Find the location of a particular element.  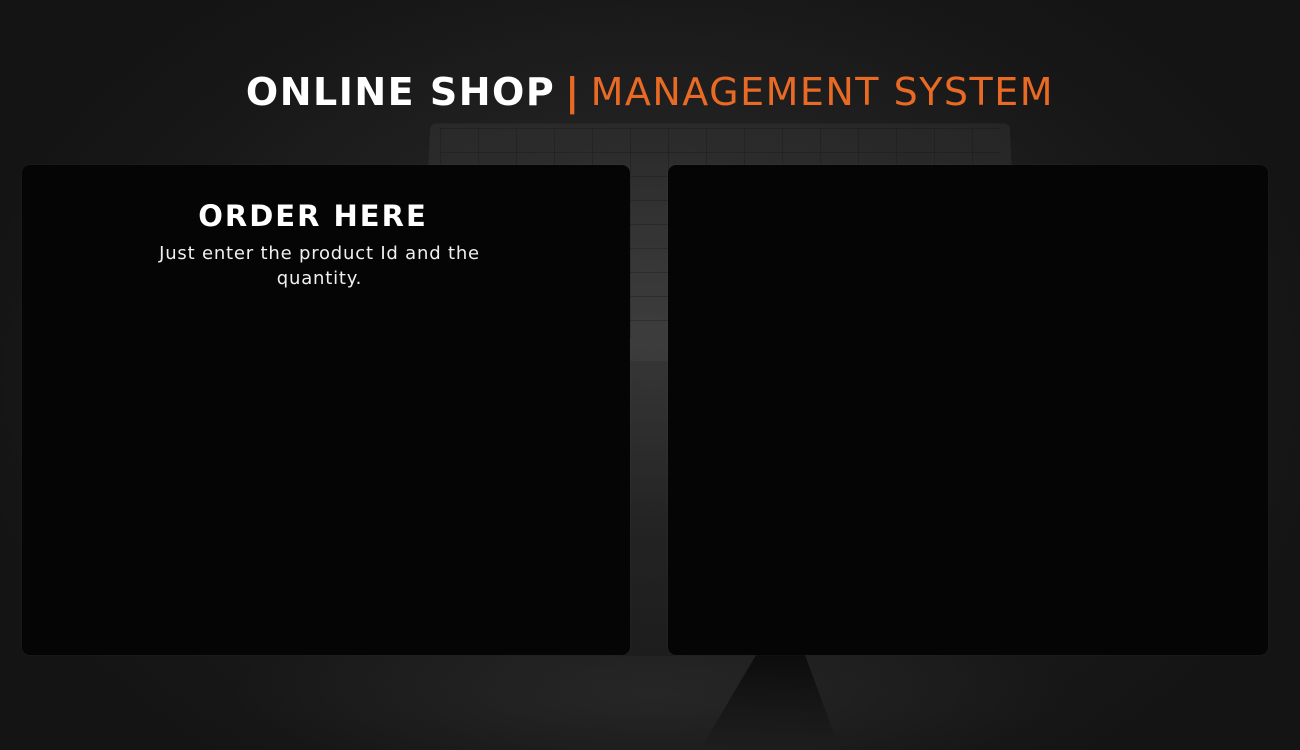

page-title: ONLINE SHOP | MANAGEMENT SYSTEM is located at coordinates (650, 92).